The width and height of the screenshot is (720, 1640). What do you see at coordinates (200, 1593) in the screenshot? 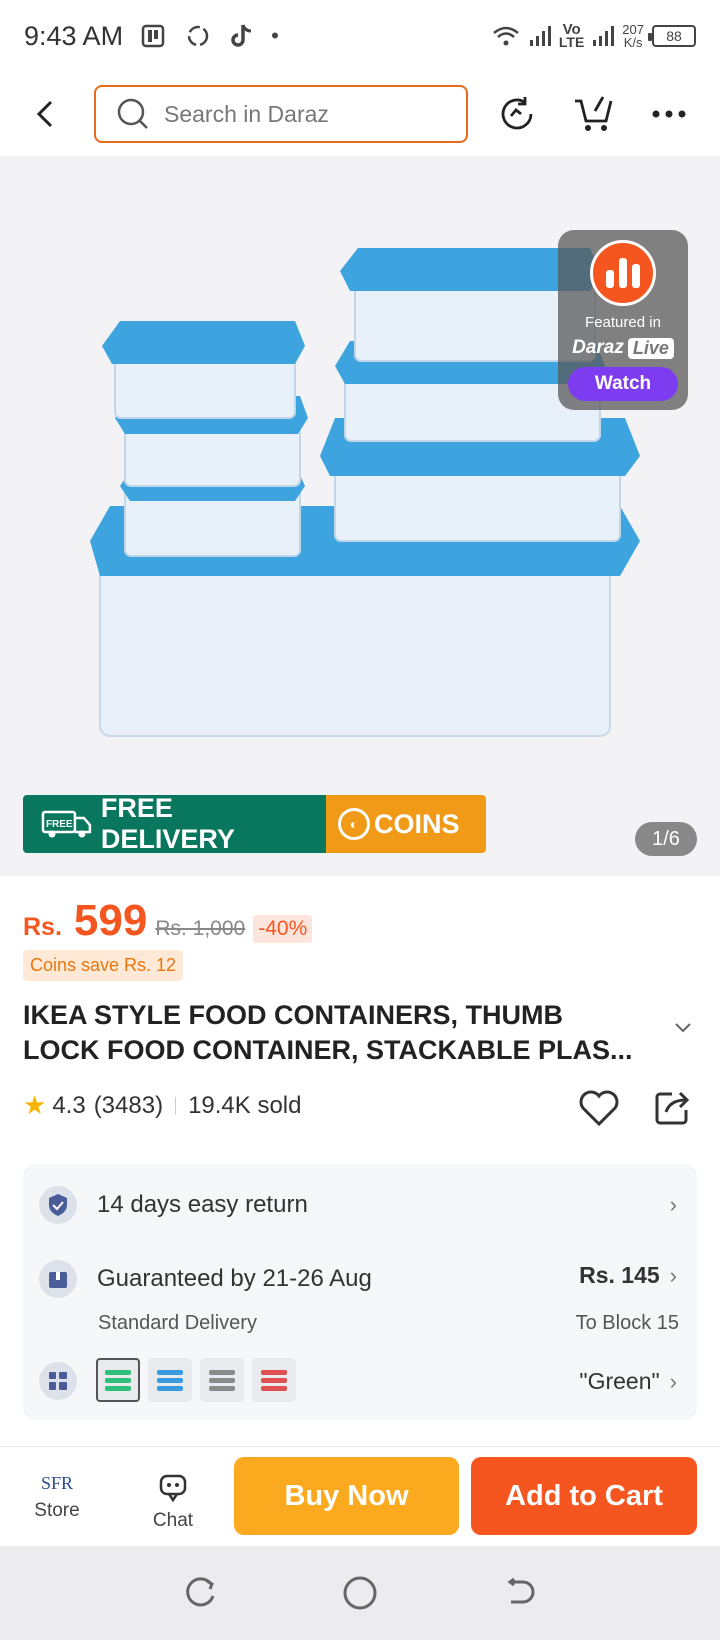
I see `recent-apps-icon` at bounding box center [200, 1593].